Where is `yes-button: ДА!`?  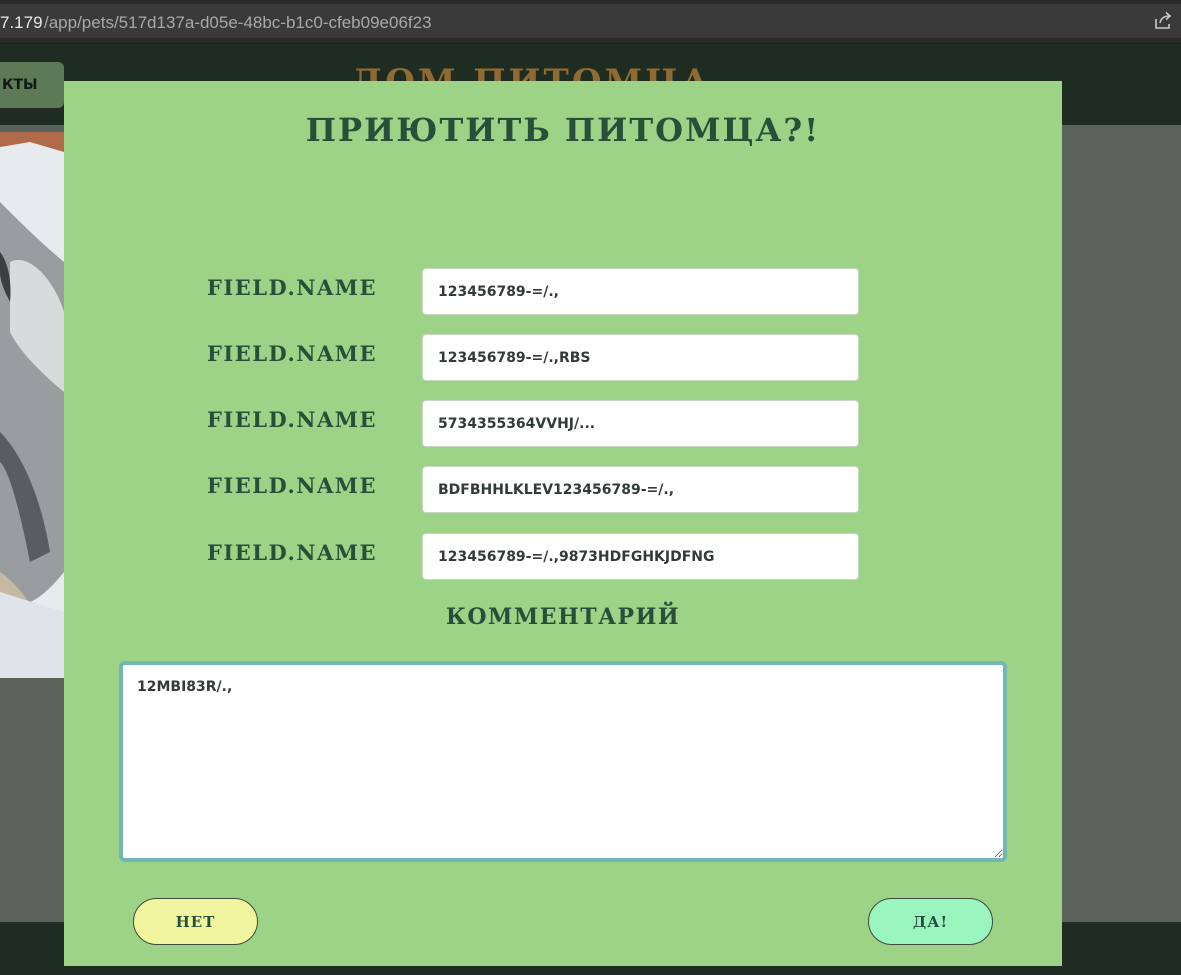
yes-button: ДА! is located at coordinates (930, 921).